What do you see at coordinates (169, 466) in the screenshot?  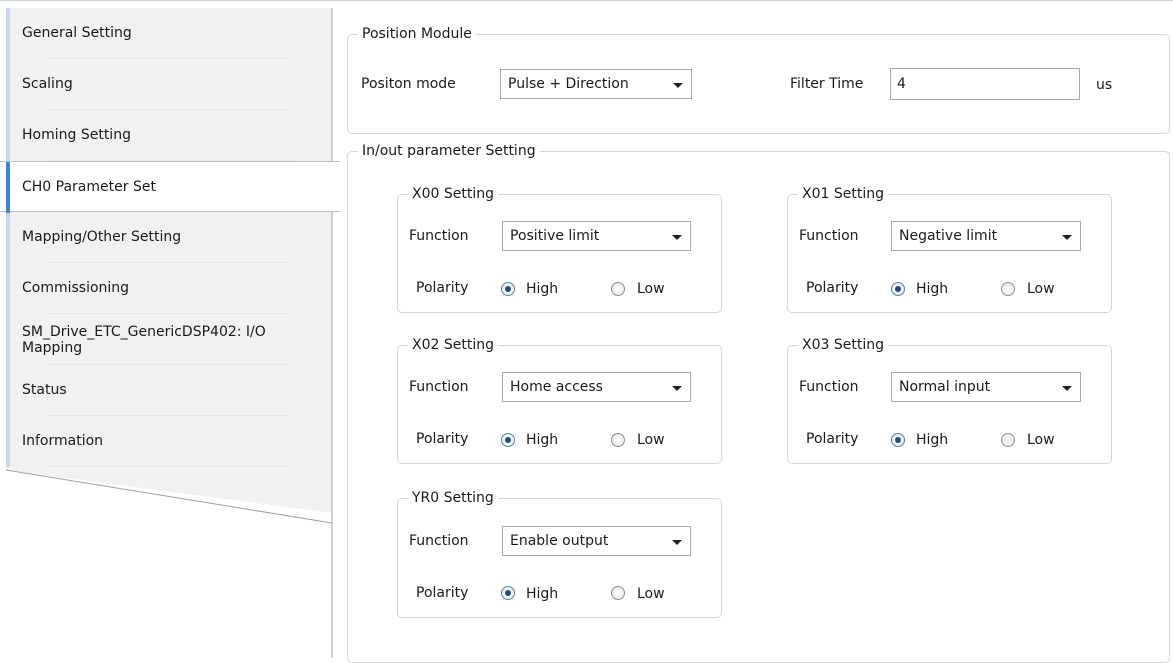 I see `sidebar-separator` at bounding box center [169, 466].